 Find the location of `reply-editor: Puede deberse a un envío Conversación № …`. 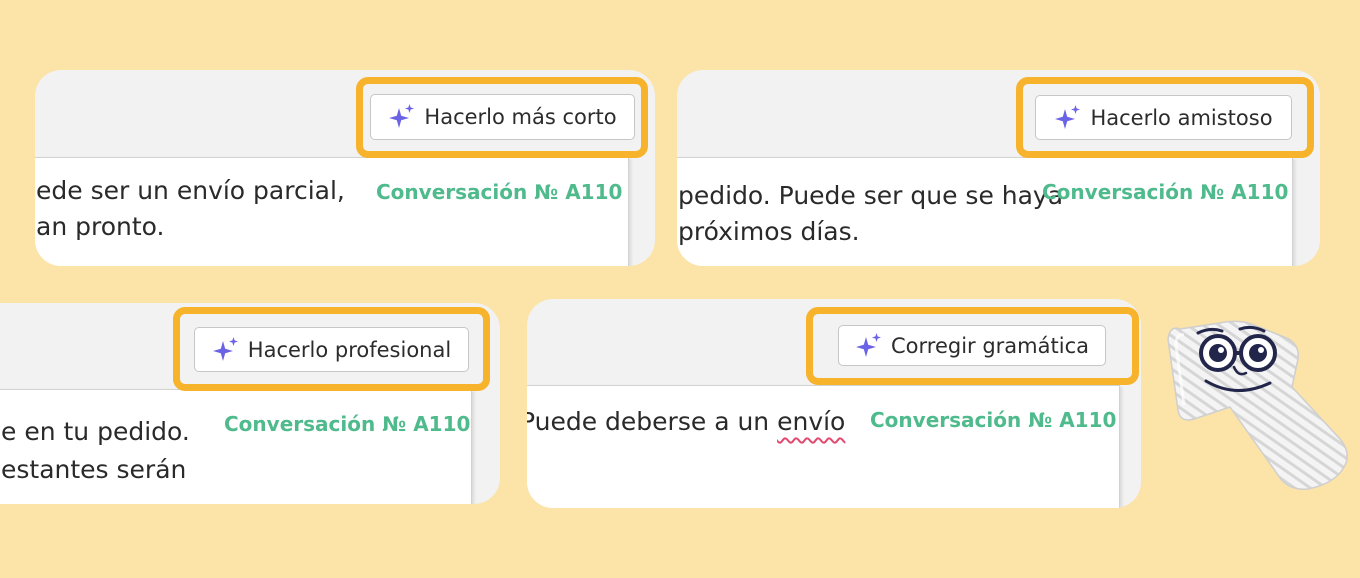

reply-editor: Puede deberse a un envío Conversación № … is located at coordinates (823, 446).